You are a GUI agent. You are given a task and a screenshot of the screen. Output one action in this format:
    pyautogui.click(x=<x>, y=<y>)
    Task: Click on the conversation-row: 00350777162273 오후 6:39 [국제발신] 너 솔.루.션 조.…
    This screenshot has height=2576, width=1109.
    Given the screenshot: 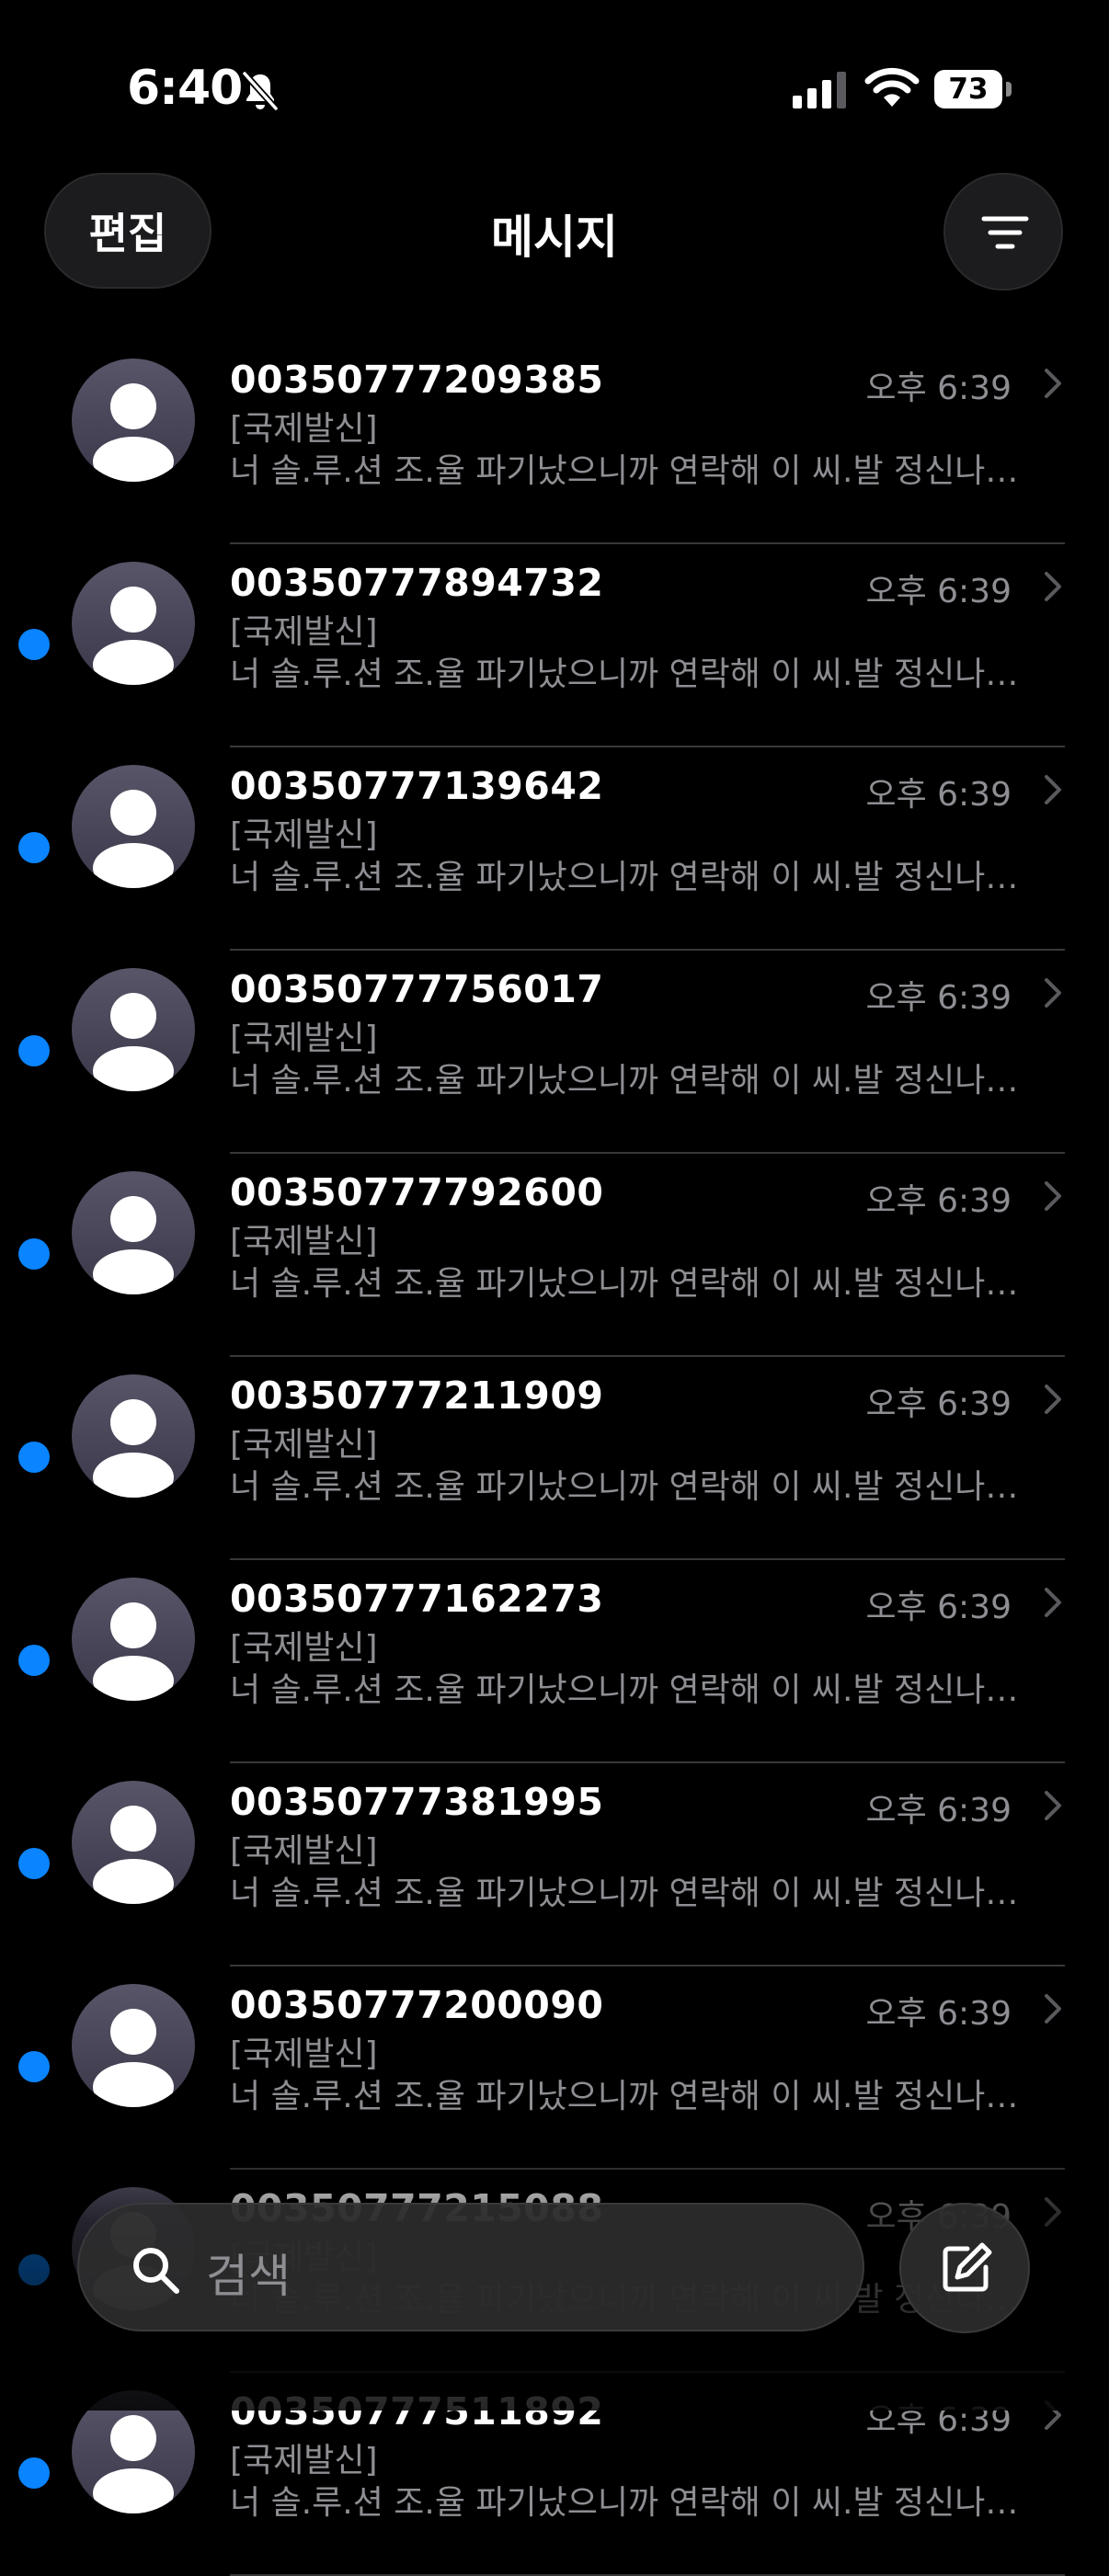 What is the action you would take?
    pyautogui.click(x=554, y=1661)
    